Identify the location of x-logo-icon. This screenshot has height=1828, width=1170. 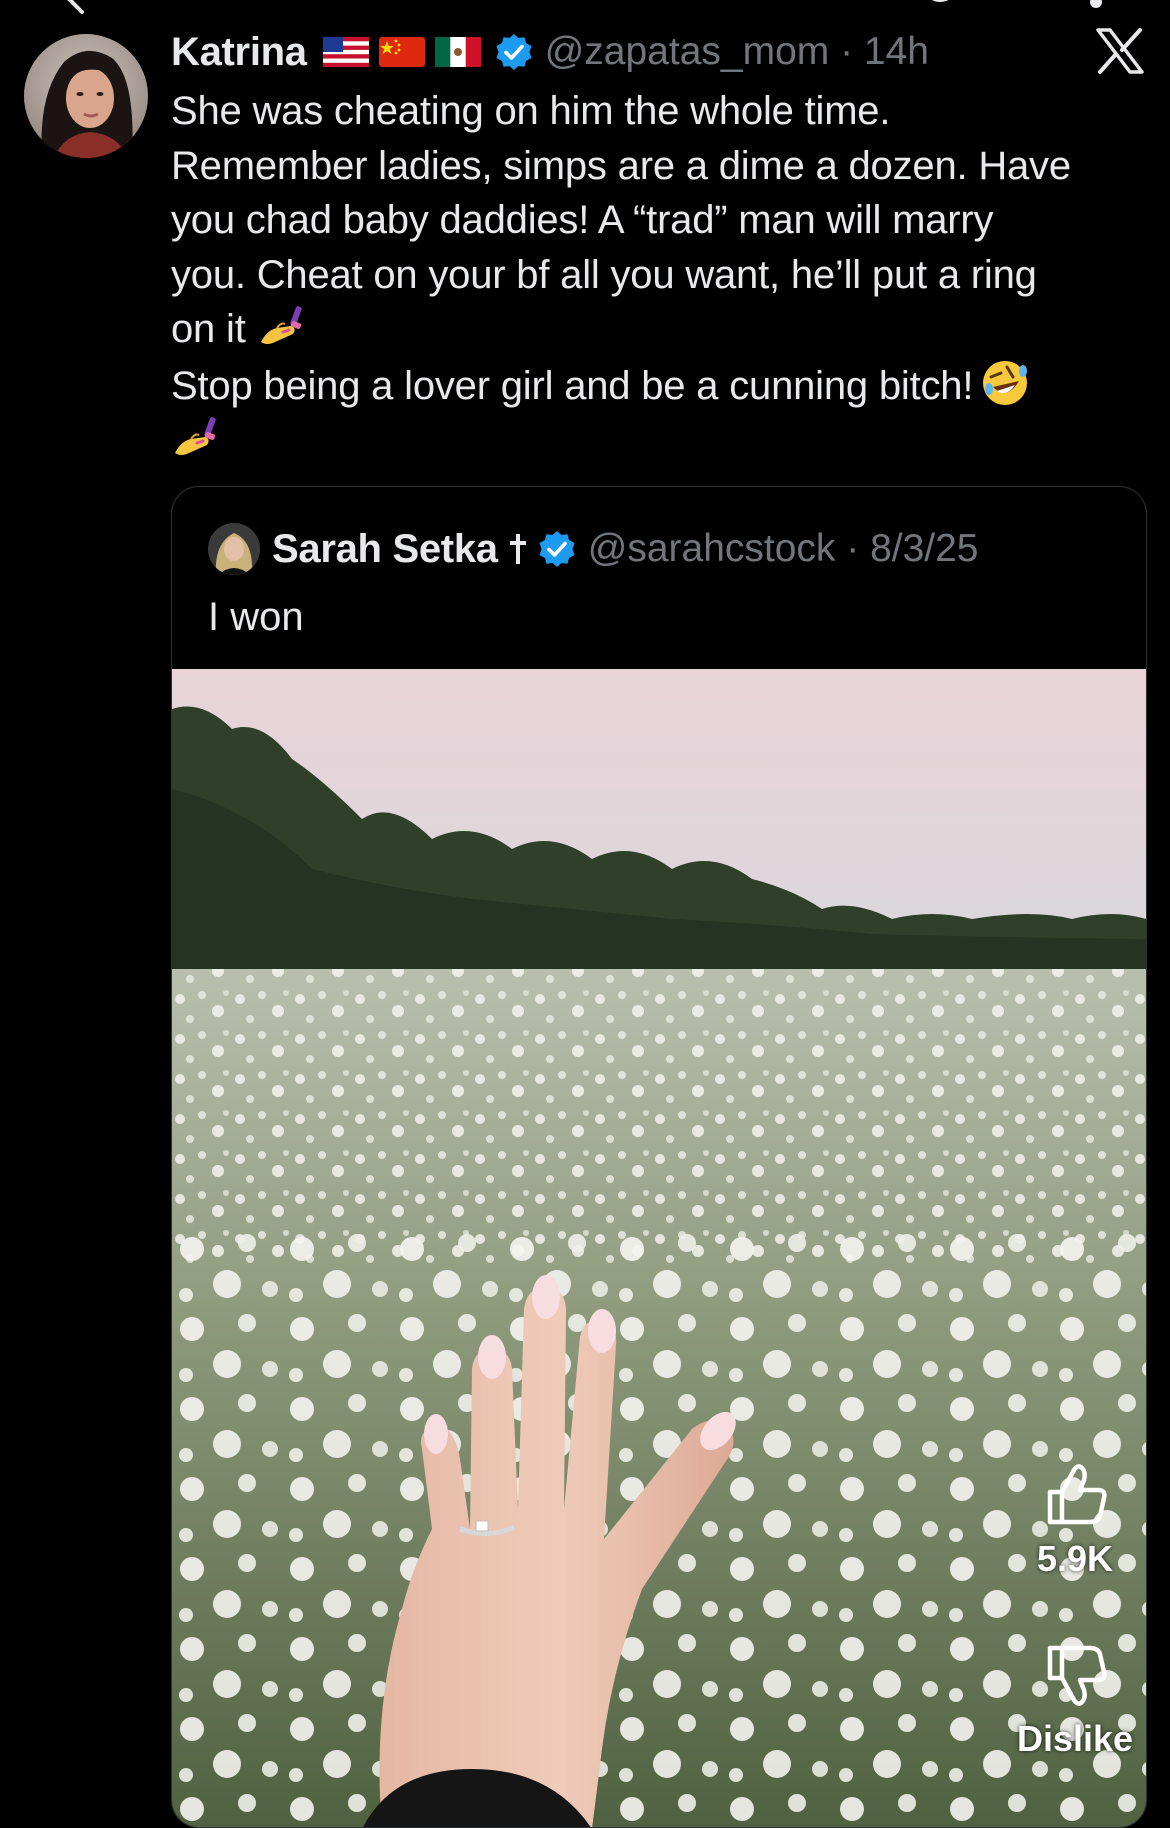
(1120, 51).